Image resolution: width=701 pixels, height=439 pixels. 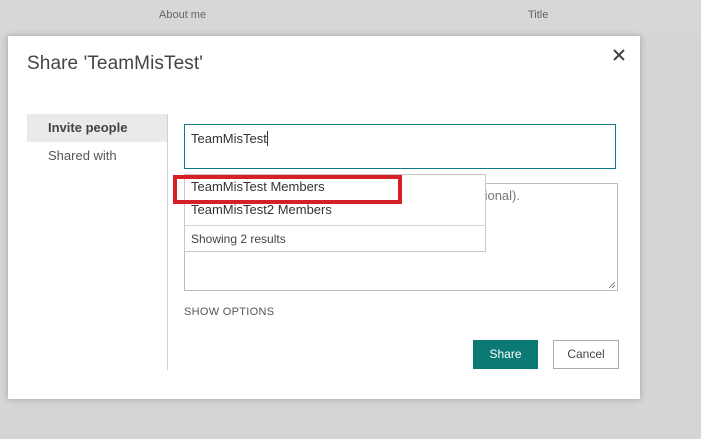 I want to click on list-header: About me Title, so click(x=350, y=17).